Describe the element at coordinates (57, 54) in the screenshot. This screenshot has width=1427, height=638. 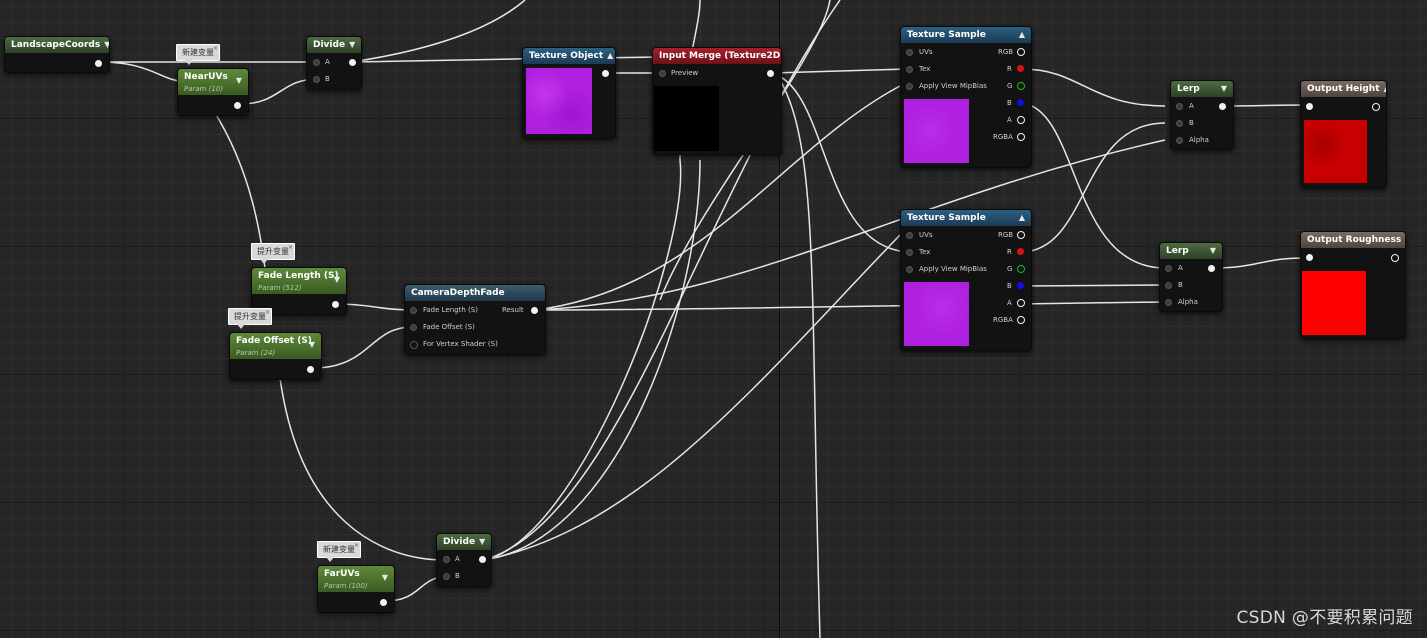
I see `landscape-coords-node: LandscapeCoords ▼` at that location.